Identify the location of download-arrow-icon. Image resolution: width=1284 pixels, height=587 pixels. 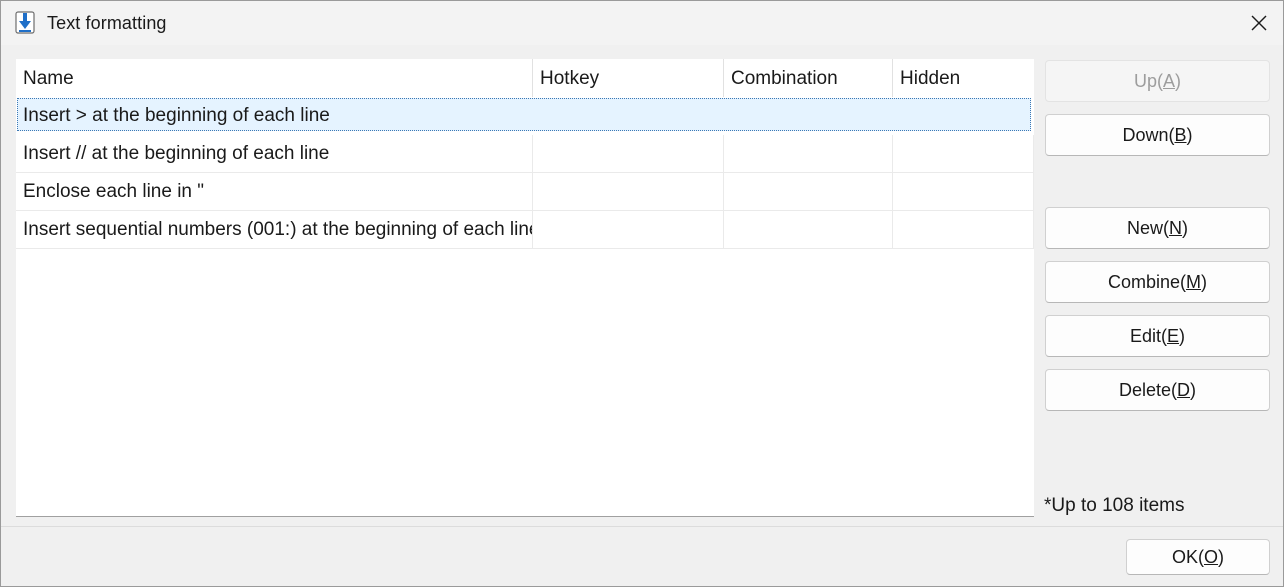
(26, 23).